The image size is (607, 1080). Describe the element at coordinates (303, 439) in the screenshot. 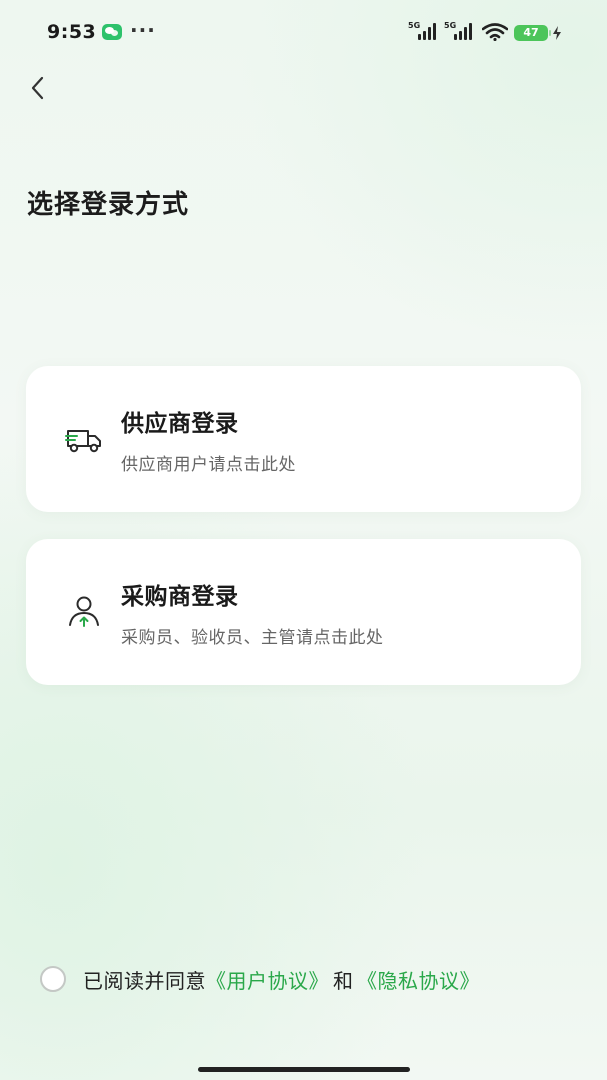

I see `supplier-login-card: 供应商登录 供应商用户请点击此处` at that location.